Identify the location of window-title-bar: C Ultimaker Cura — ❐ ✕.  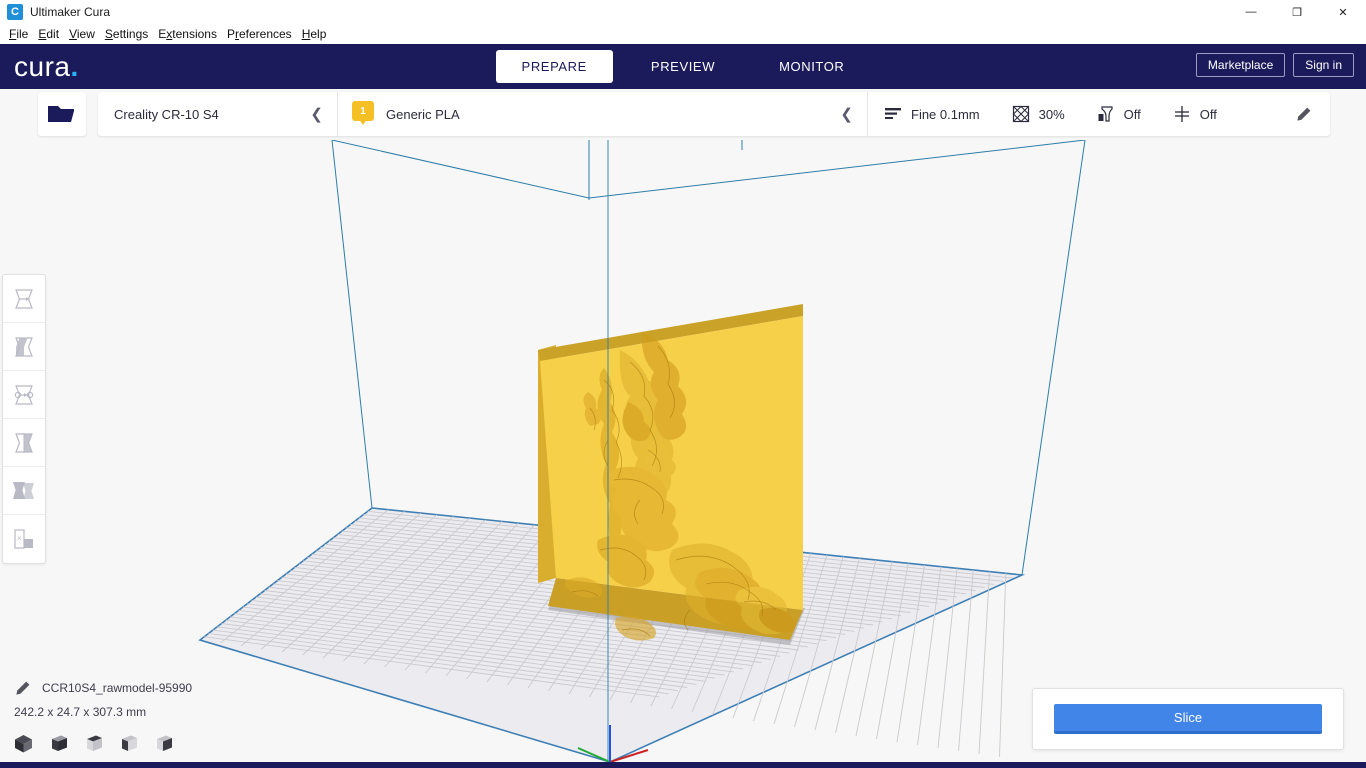
(683, 12).